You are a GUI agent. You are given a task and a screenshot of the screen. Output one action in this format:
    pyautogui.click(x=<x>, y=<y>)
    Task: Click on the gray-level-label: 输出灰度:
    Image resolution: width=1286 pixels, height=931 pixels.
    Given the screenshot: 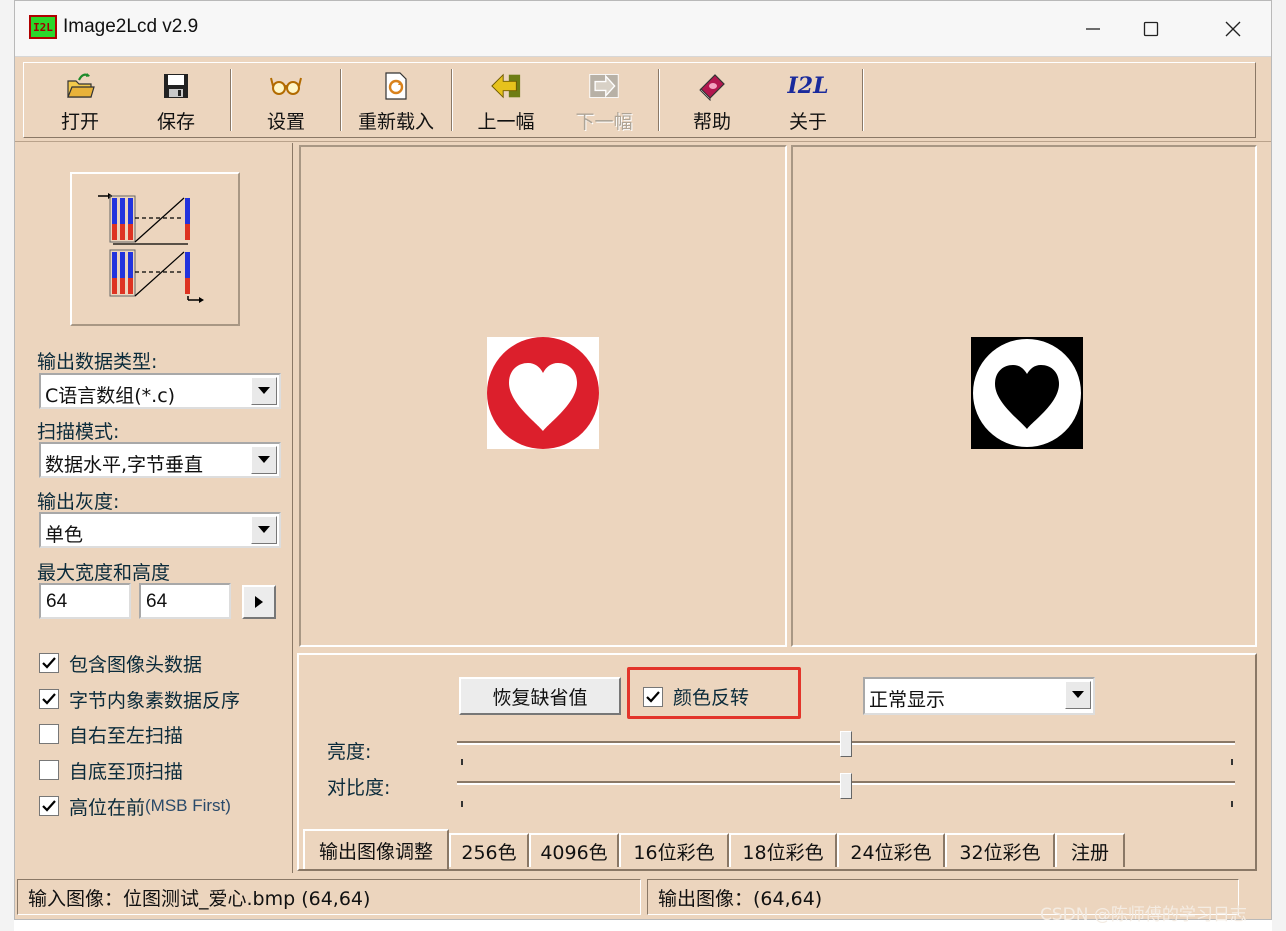 What is the action you would take?
    pyautogui.click(x=78, y=502)
    